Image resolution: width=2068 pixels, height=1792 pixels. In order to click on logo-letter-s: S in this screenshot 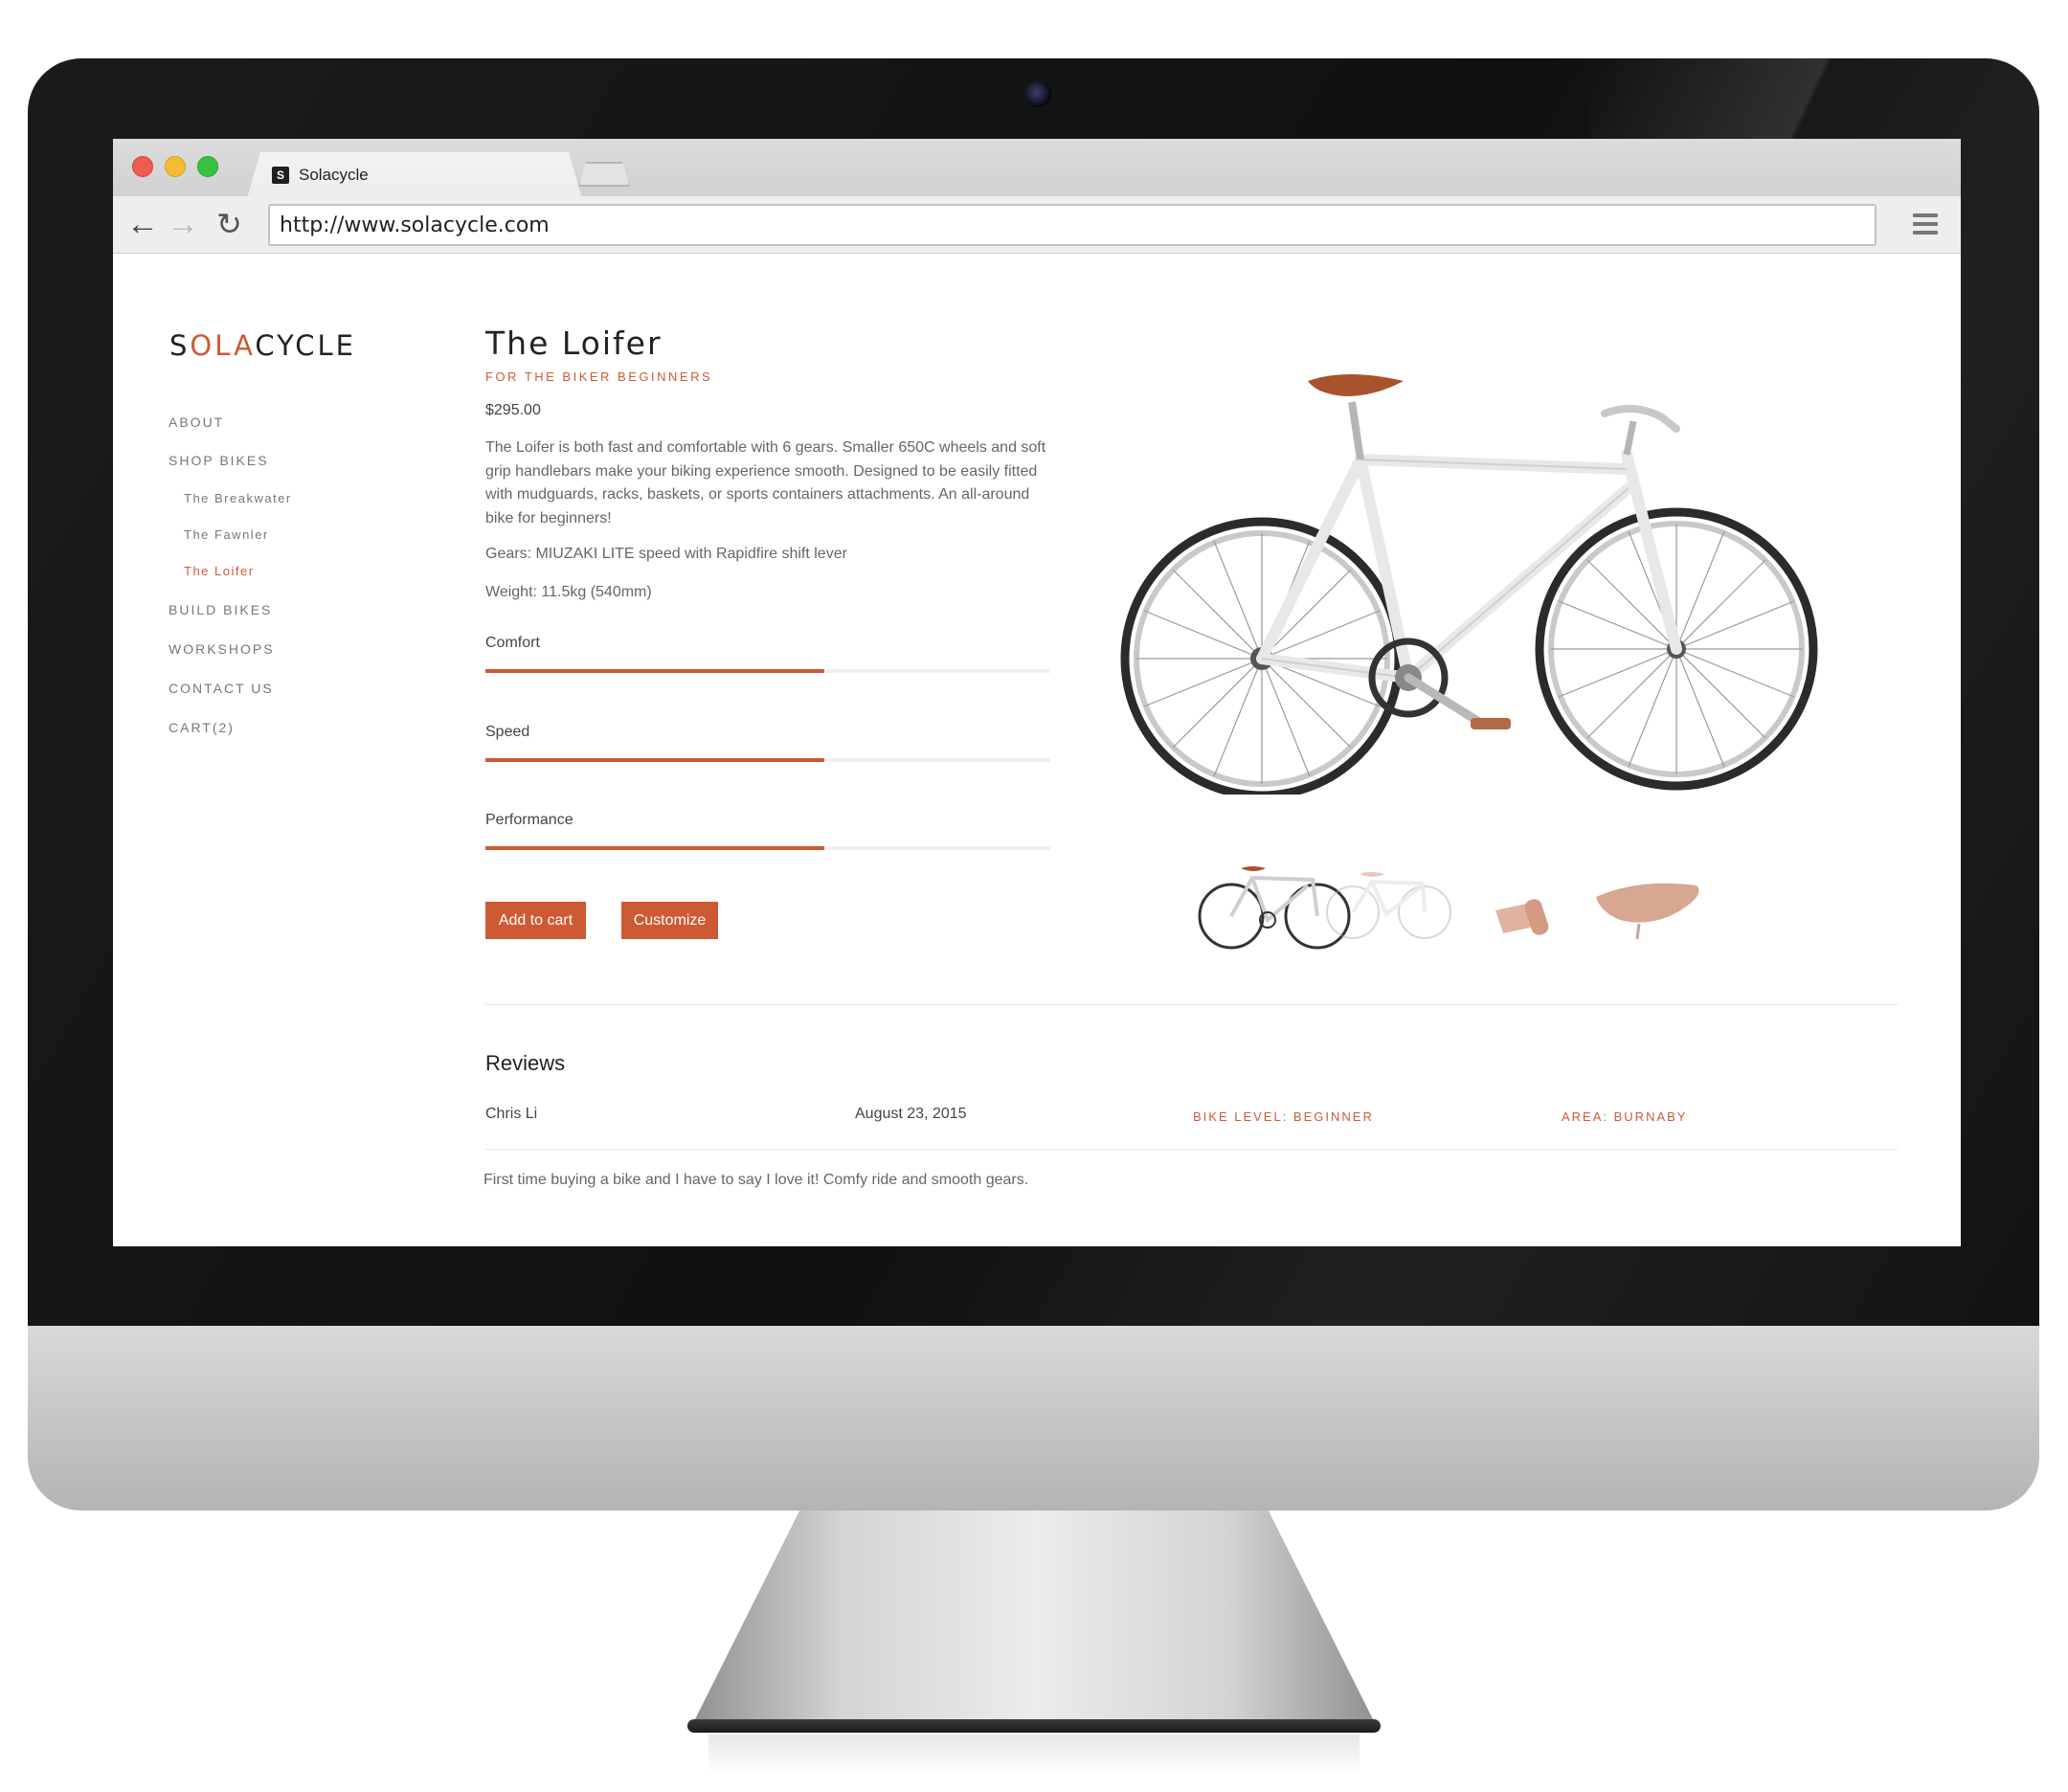, I will do `click(180, 346)`.